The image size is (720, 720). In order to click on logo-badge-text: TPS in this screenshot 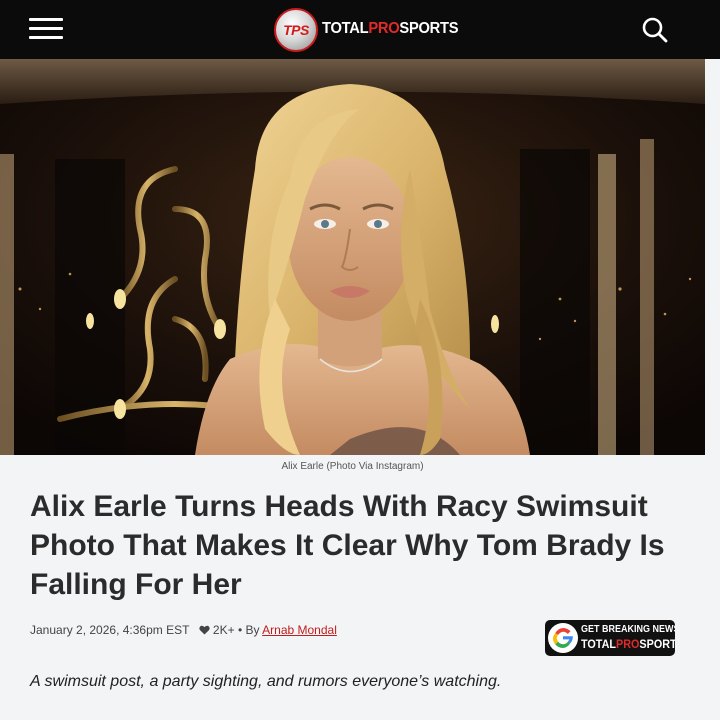, I will do `click(296, 30)`.